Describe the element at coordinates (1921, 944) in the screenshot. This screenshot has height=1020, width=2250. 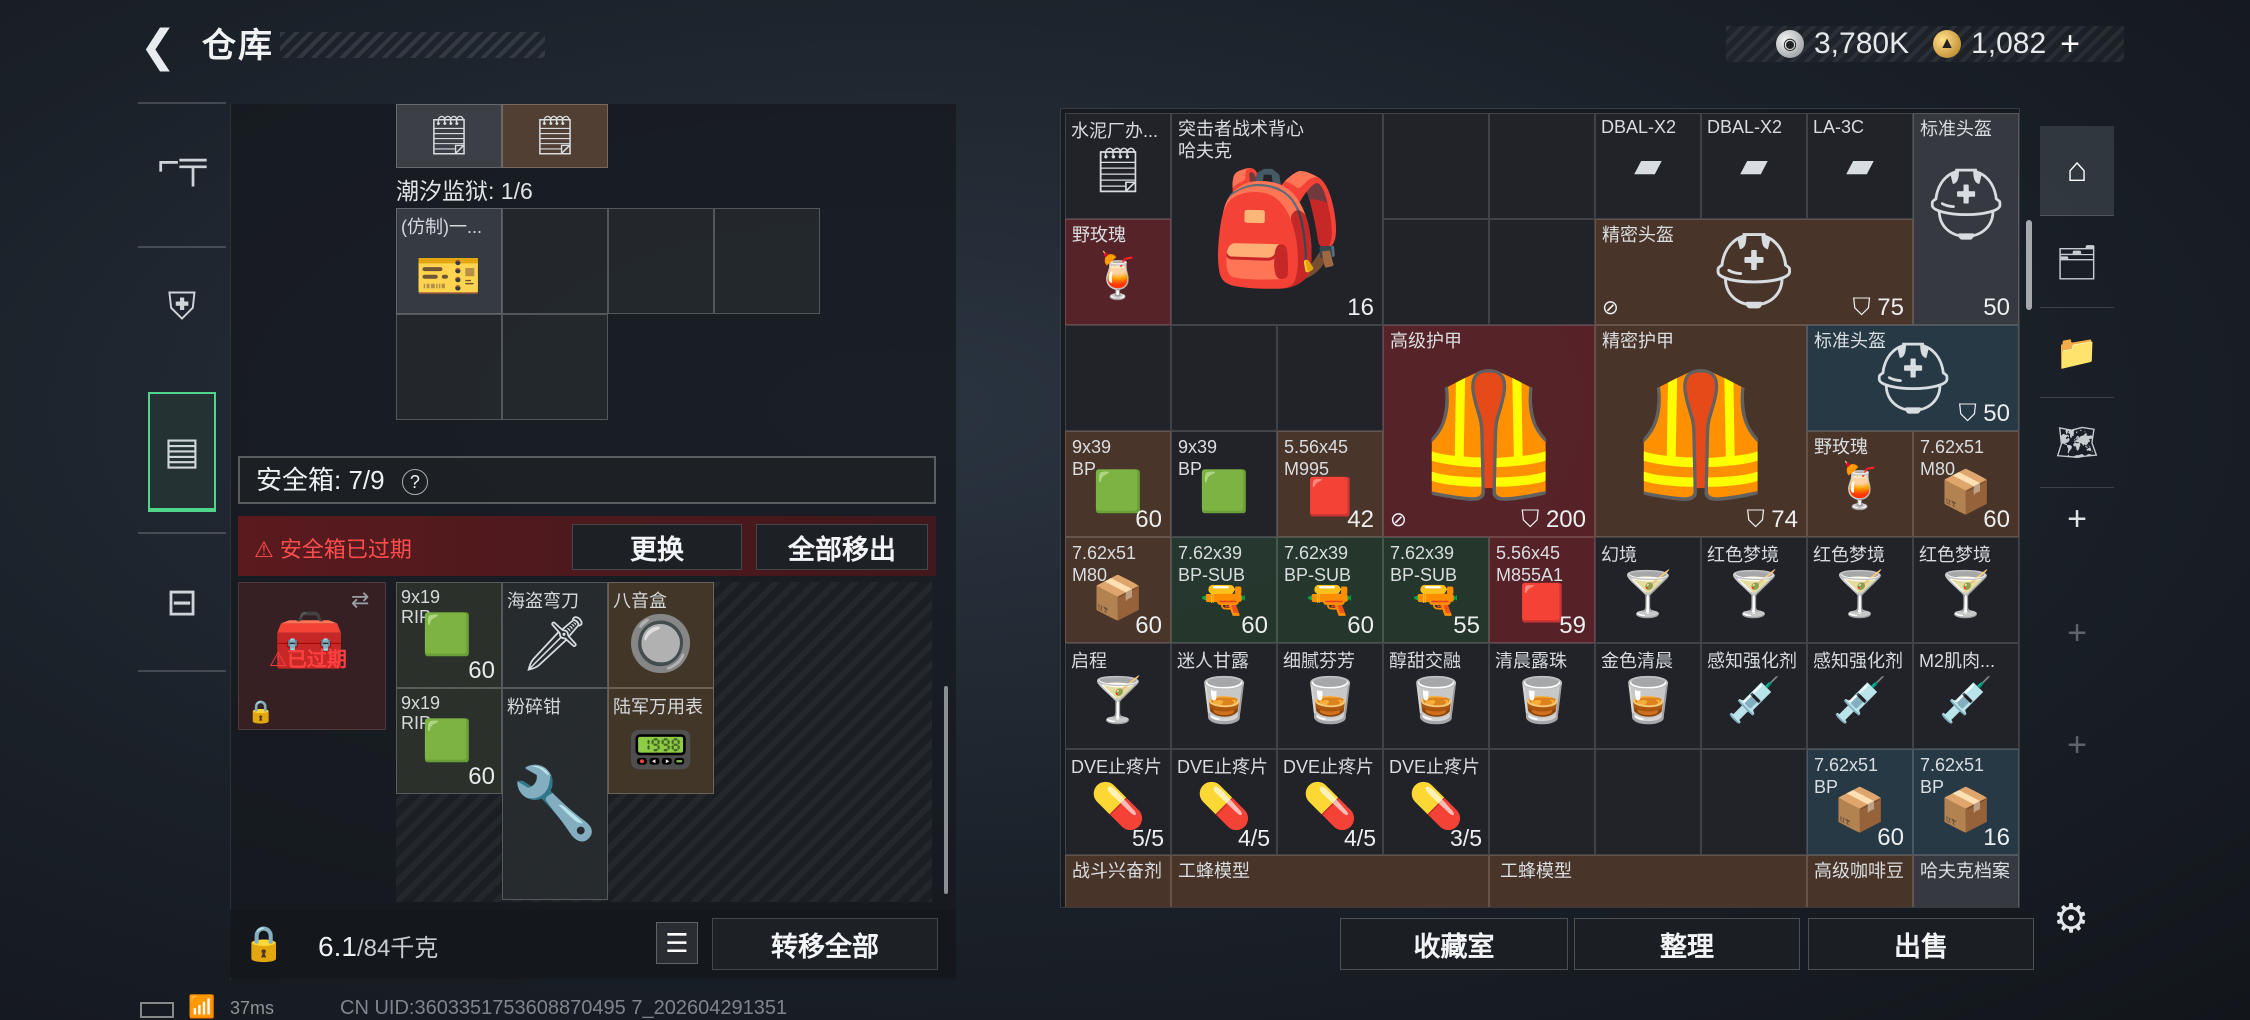
I see `sell-button: 出售` at that location.